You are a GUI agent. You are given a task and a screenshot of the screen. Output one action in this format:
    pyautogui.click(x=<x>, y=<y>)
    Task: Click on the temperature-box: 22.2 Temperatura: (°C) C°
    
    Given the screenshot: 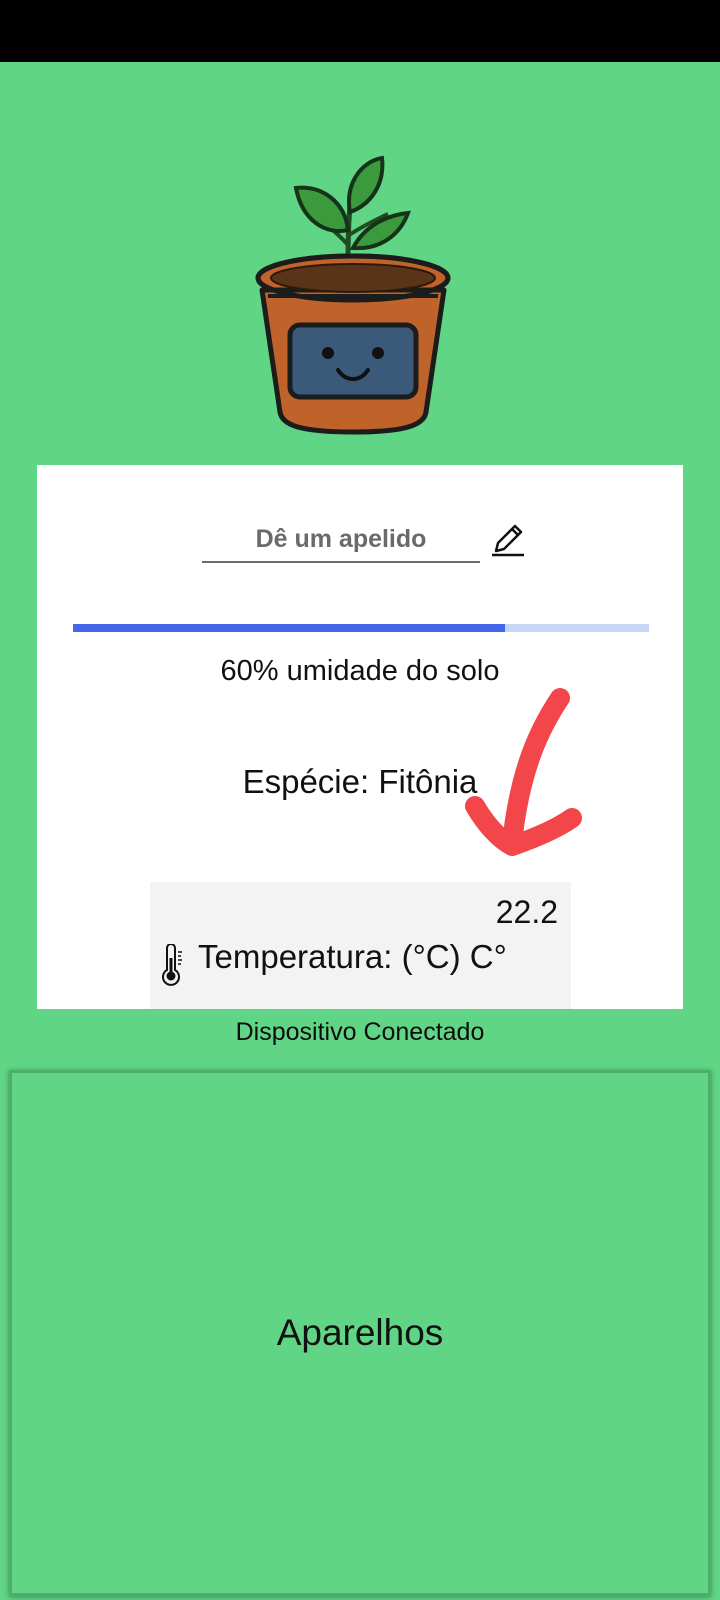 What is the action you would take?
    pyautogui.click(x=360, y=945)
    